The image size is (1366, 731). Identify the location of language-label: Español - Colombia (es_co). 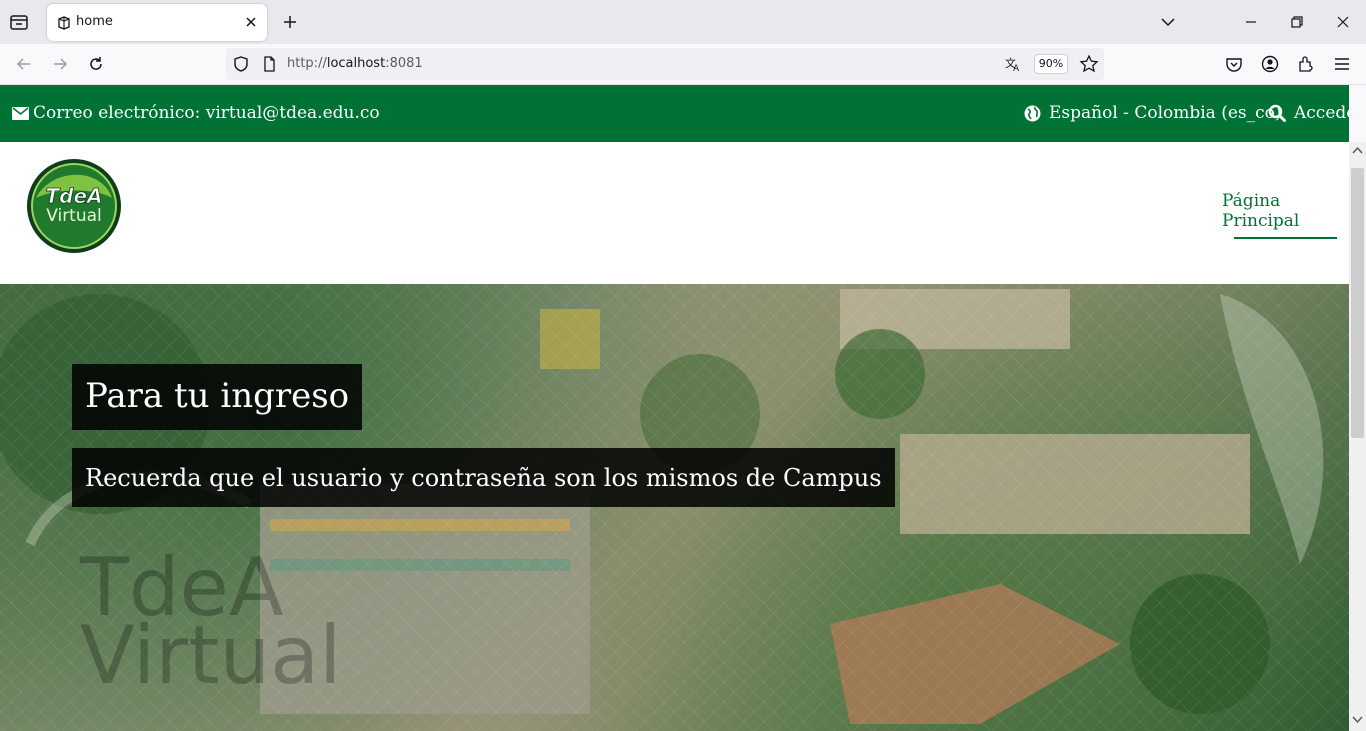
(1165, 113).